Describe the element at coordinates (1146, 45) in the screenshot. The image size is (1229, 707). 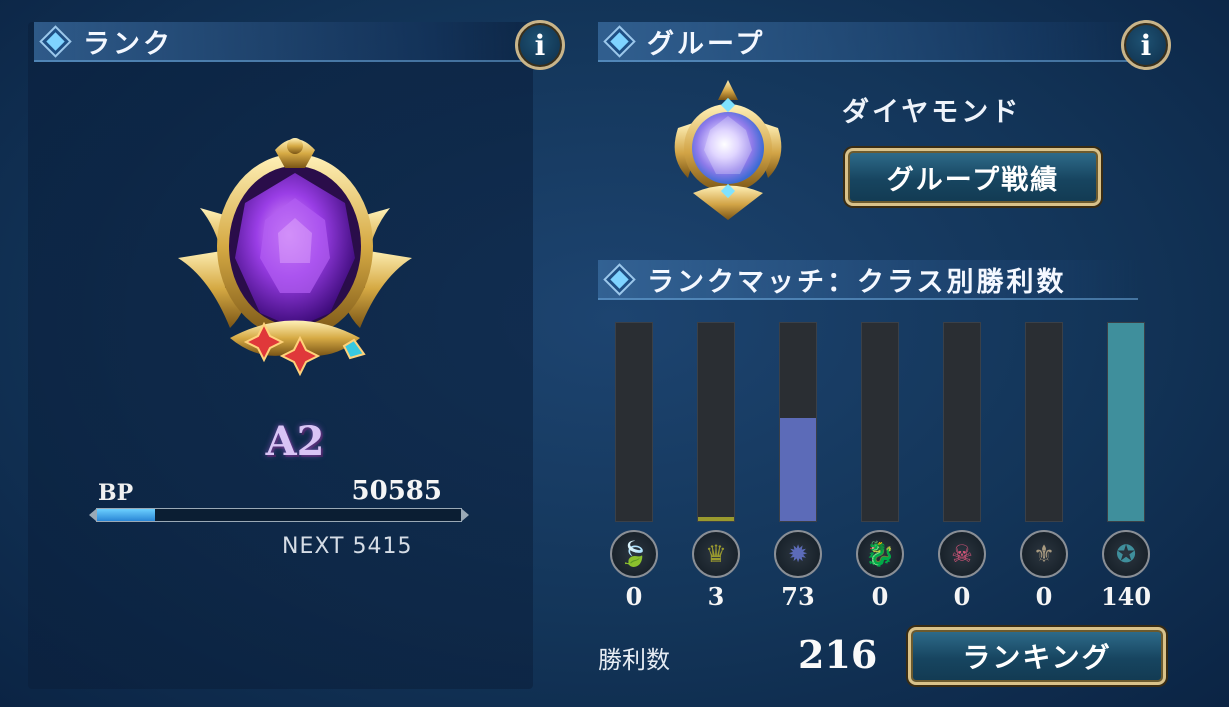
I see `group-info-button: i` at that location.